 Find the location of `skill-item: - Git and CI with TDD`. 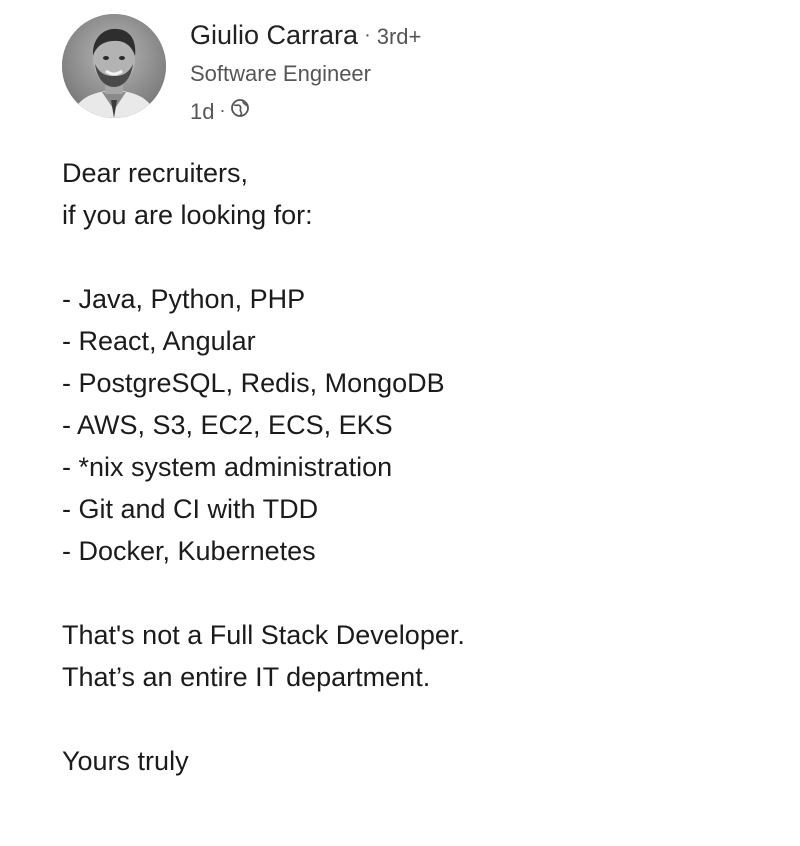

skill-item: - Git and CI with TDD is located at coordinates (190, 509).